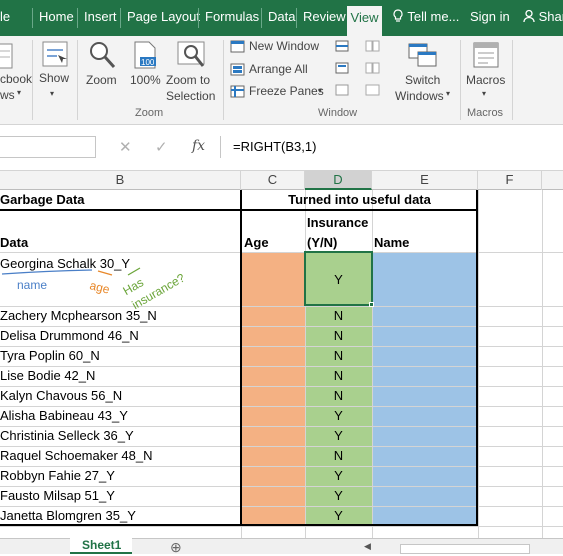 This screenshot has width=563, height=556. I want to click on name-column-fill, so click(425, 389).